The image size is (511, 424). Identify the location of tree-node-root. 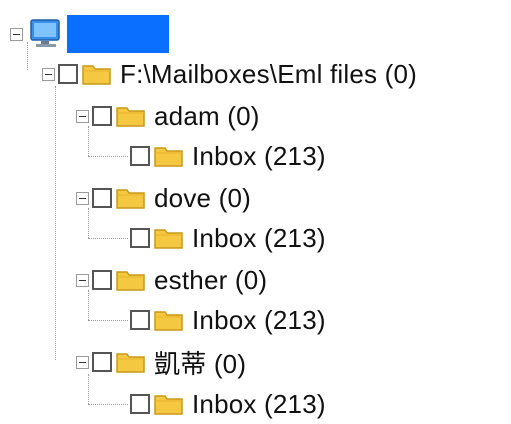
(89, 34).